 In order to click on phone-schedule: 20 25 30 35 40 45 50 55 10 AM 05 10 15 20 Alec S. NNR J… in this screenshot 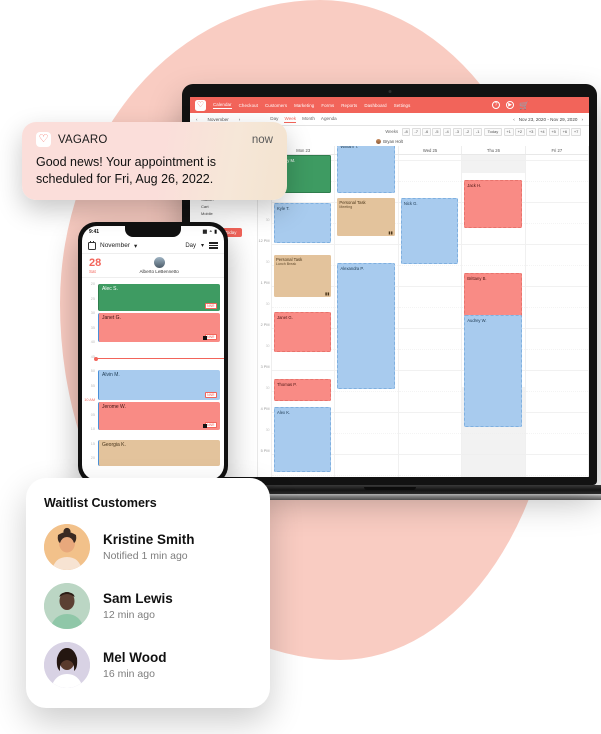, I will do `click(153, 373)`.